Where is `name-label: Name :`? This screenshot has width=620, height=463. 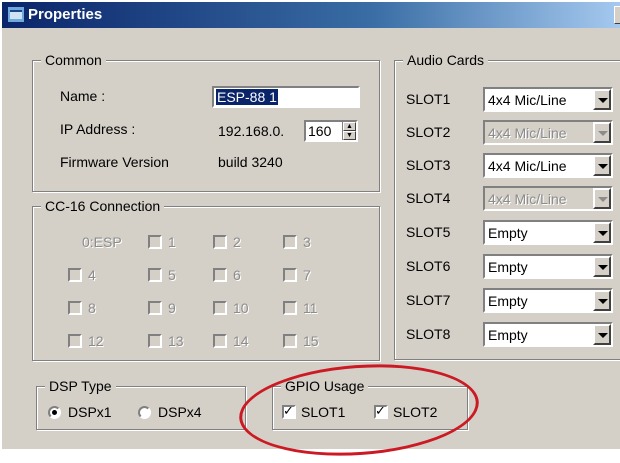 name-label: Name : is located at coordinates (83, 96).